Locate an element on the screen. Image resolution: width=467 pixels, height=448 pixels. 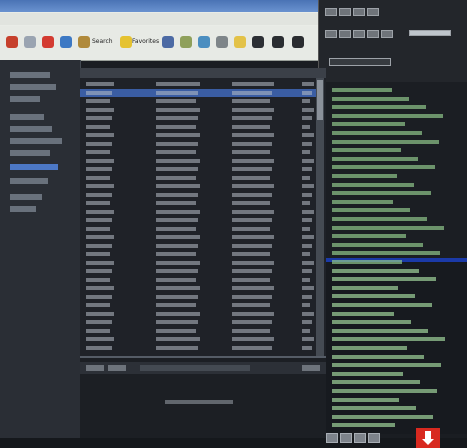
print-icon is located at coordinates (222, 42).